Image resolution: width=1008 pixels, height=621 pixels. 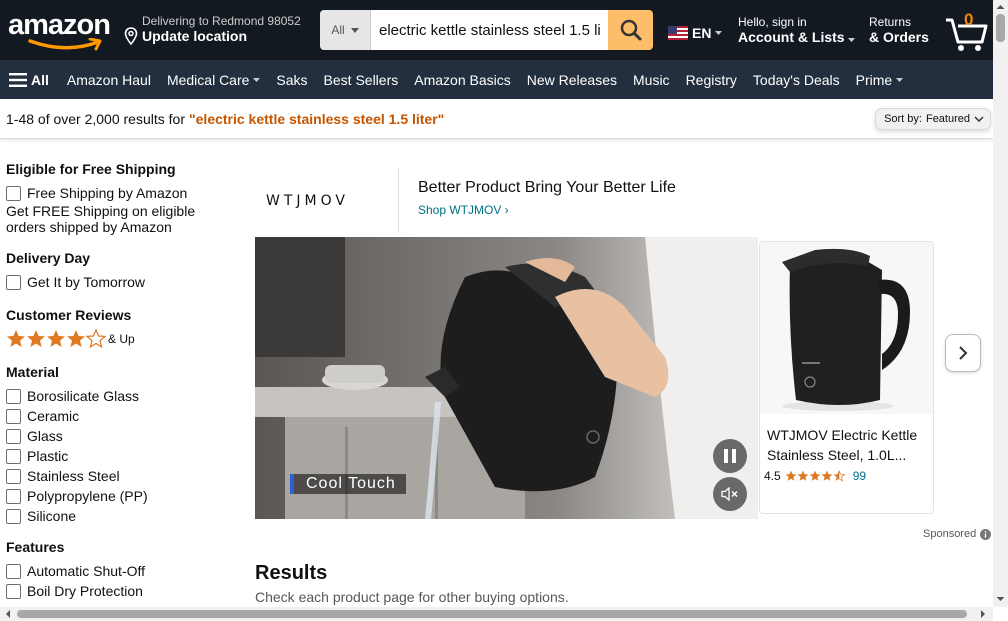 What do you see at coordinates (859, 476) in the screenshot?
I see `review-count: 99` at bounding box center [859, 476].